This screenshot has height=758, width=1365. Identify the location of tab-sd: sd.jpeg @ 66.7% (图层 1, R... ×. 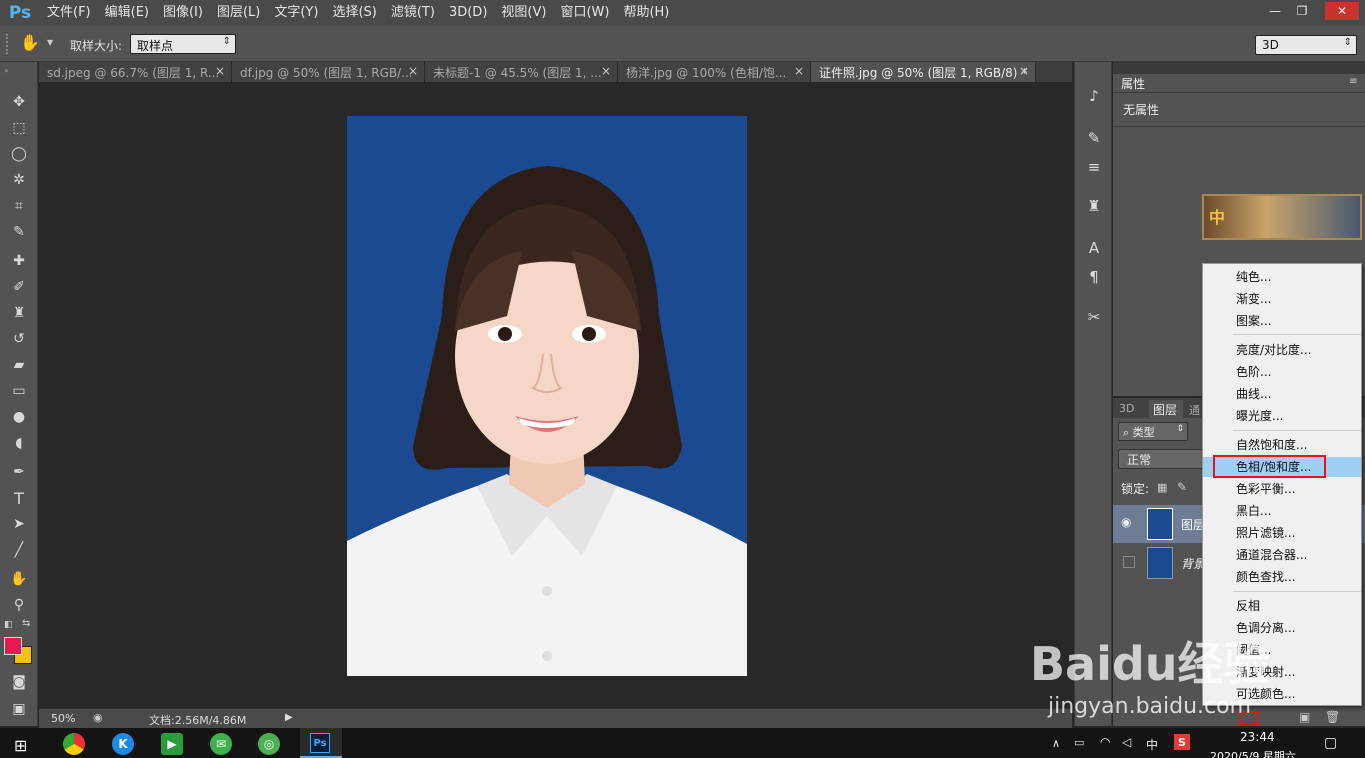
(135, 72).